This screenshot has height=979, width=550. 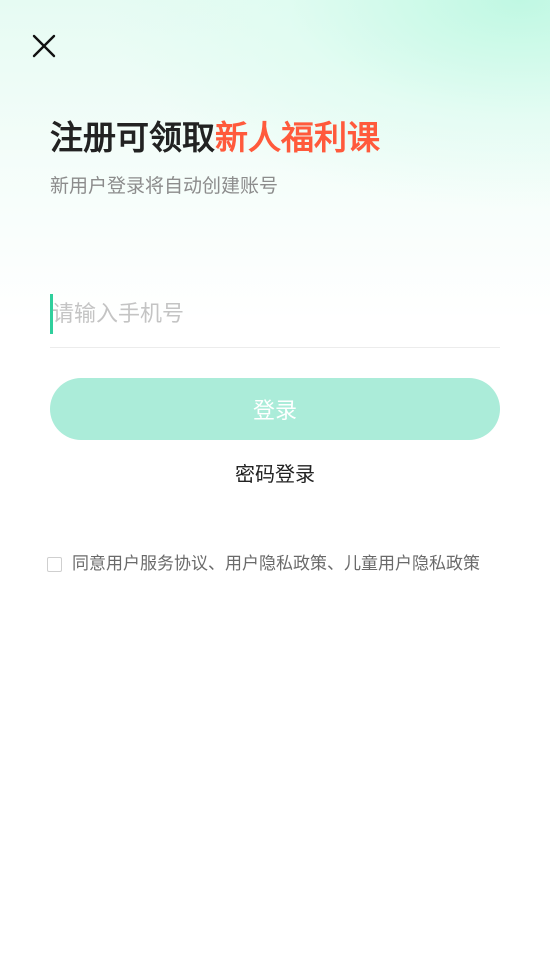 I want to click on privacy-policy-link: 用户隐私政策, so click(x=276, y=564).